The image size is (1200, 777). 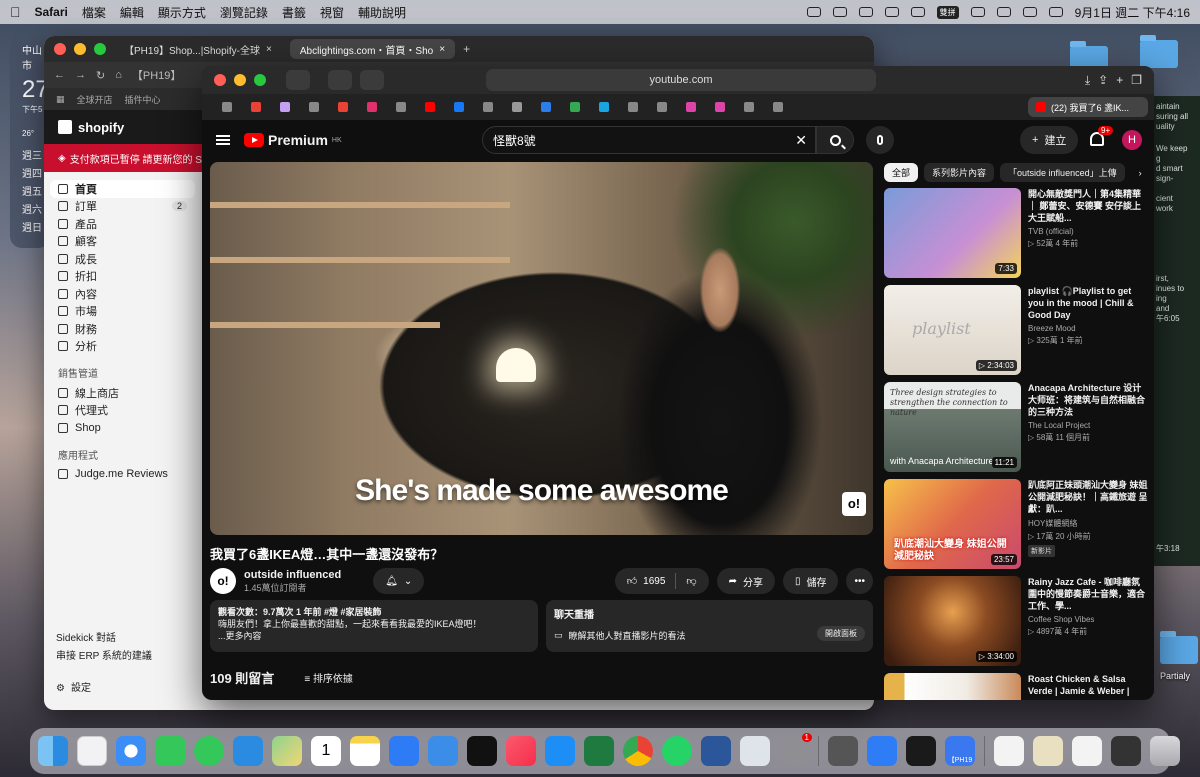 What do you see at coordinates (101, 127) in the screenshot?
I see `shopify-logo: shopify` at bounding box center [101, 127].